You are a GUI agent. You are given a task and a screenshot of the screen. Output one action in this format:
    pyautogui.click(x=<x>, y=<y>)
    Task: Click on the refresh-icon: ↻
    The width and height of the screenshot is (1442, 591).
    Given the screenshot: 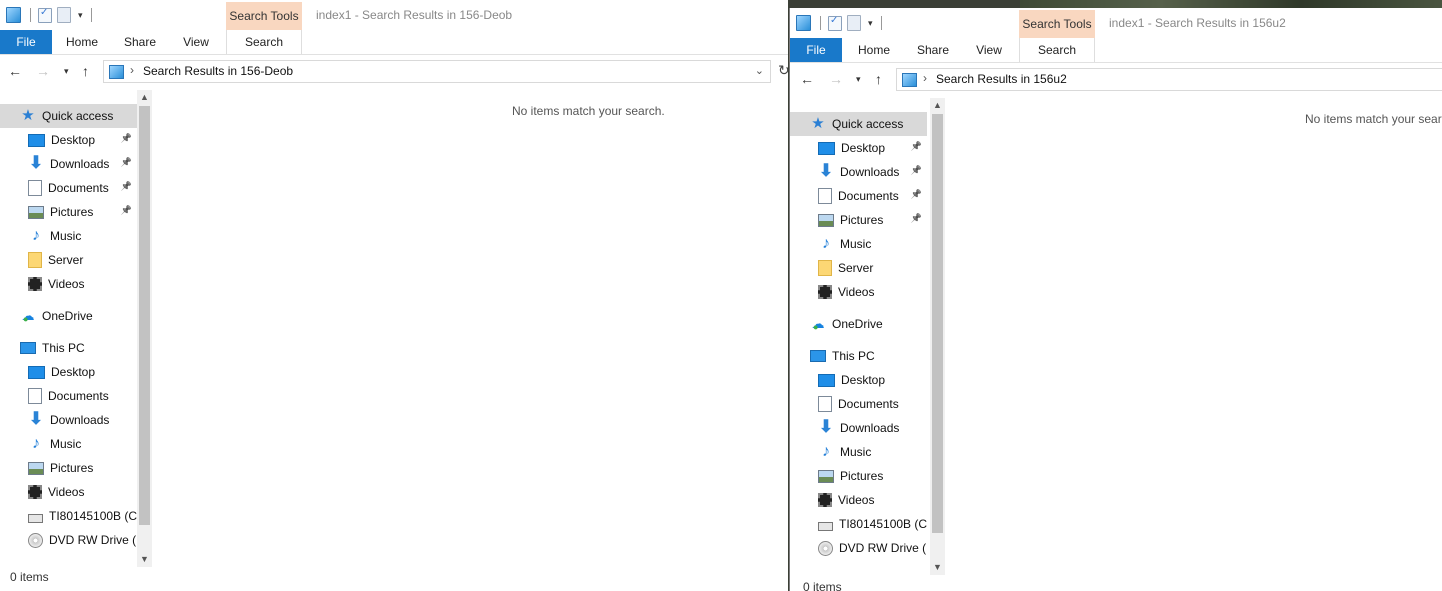 What is the action you would take?
    pyautogui.click(x=783, y=70)
    